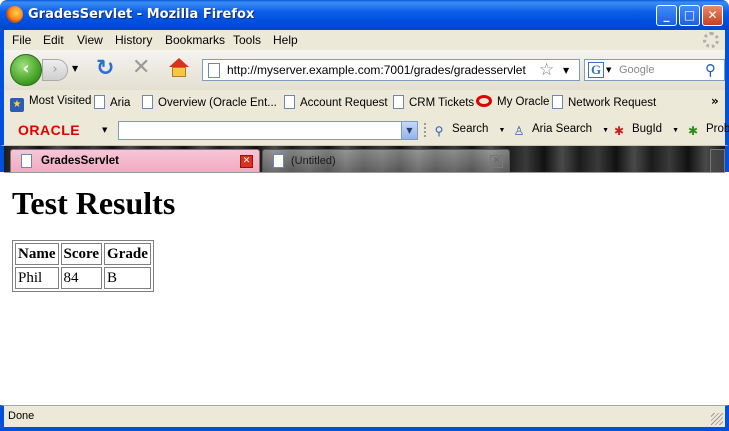 This screenshot has width=729, height=431. Describe the element at coordinates (141, 68) in the screenshot. I see `stop-icon: ✕` at that location.